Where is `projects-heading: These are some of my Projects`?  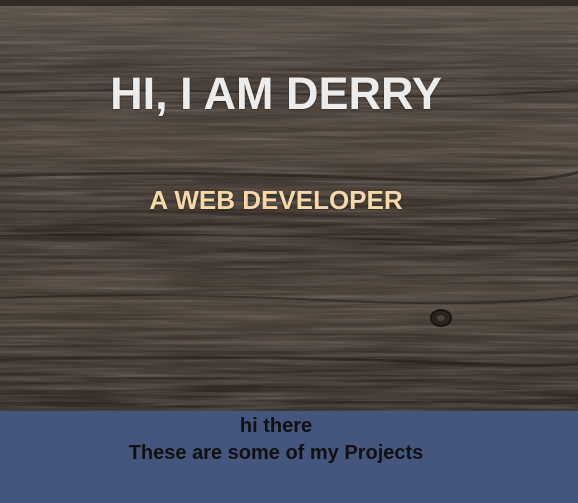 projects-heading: These are some of my Projects is located at coordinates (276, 453).